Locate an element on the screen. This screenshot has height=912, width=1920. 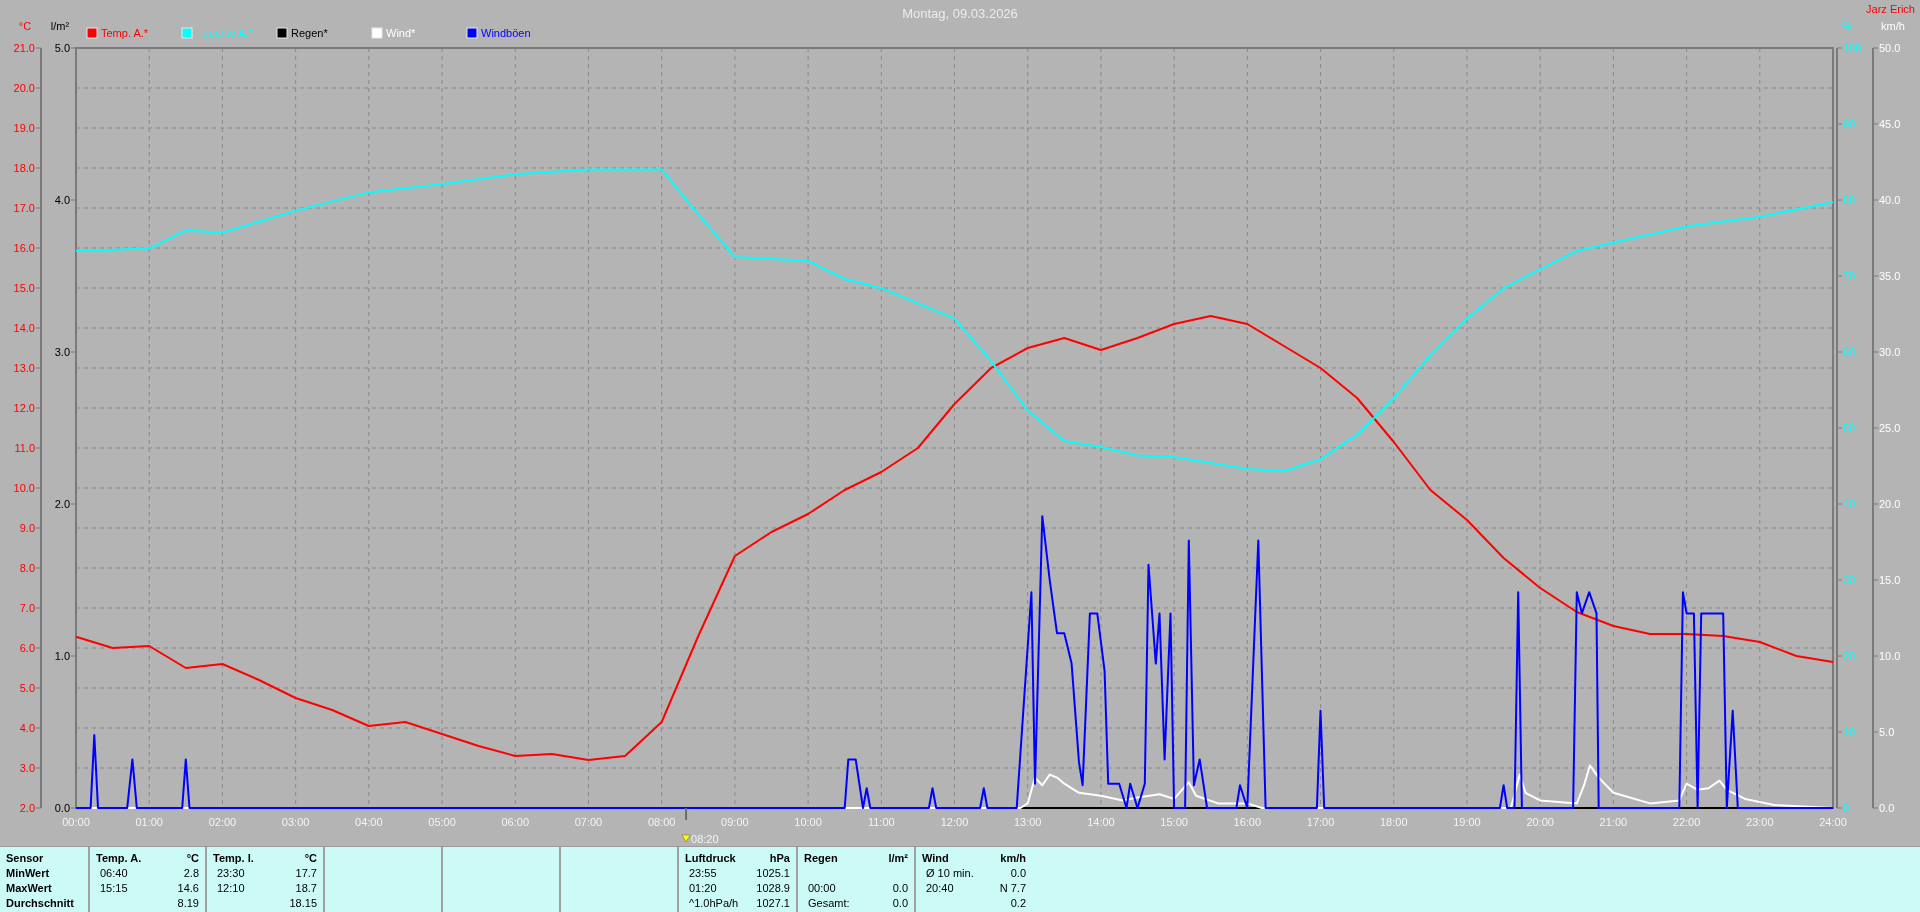
x-axis-label: 12:00 is located at coordinates (954, 822).